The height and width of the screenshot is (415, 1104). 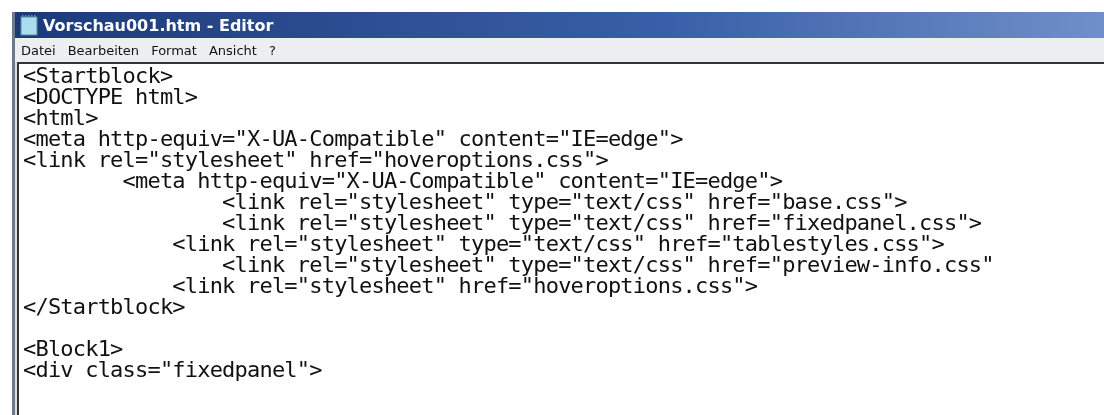 What do you see at coordinates (98, 75) in the screenshot?
I see `code-line: <Startblock>` at bounding box center [98, 75].